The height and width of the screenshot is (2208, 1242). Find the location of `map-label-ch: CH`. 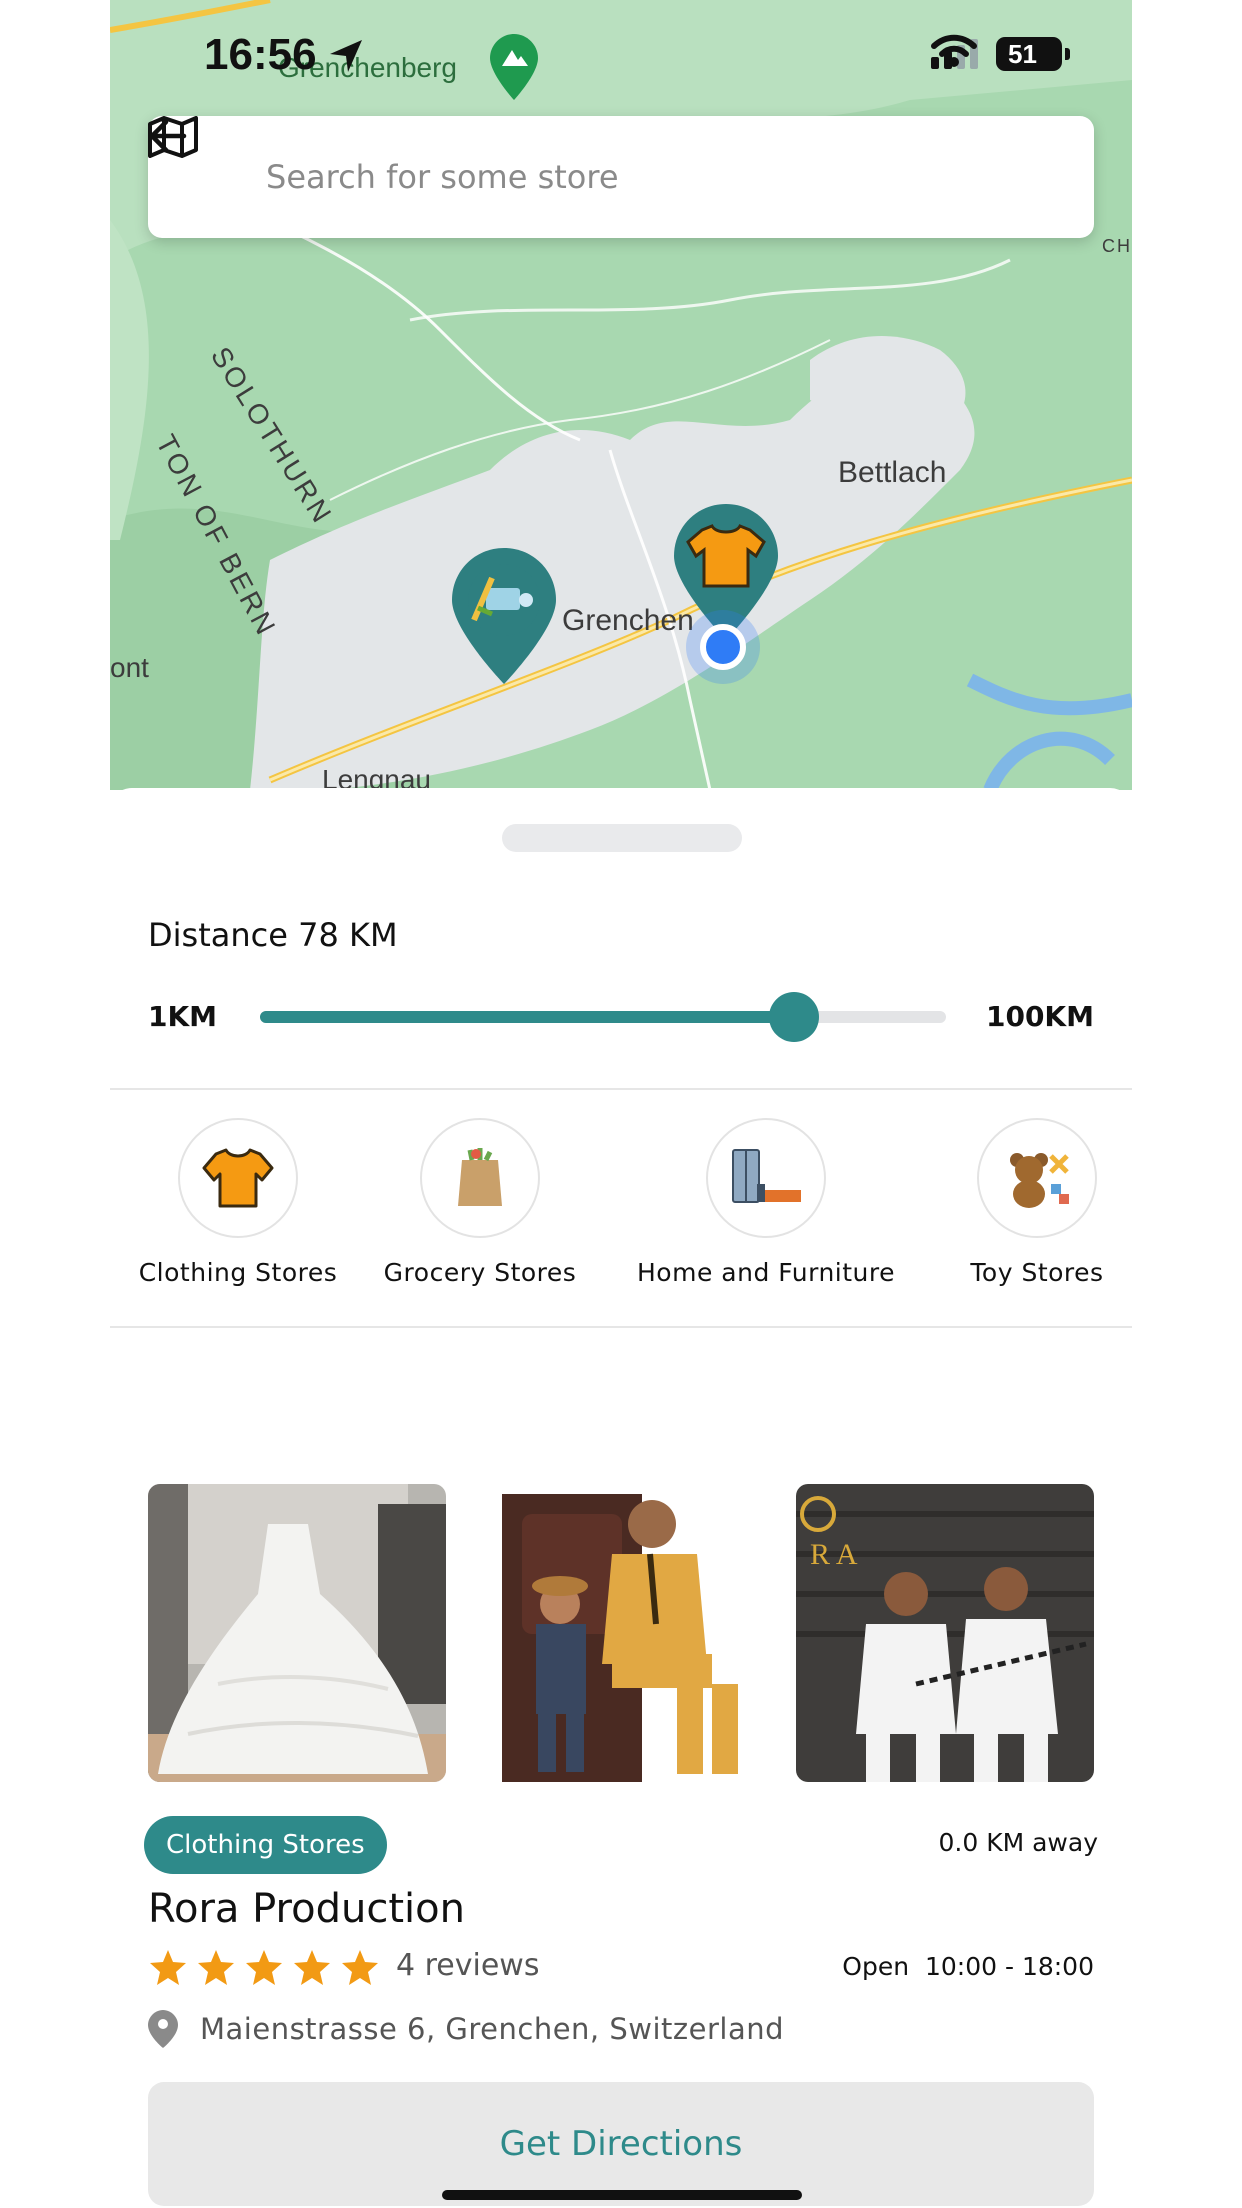

map-label-ch: CH is located at coordinates (1117, 246).